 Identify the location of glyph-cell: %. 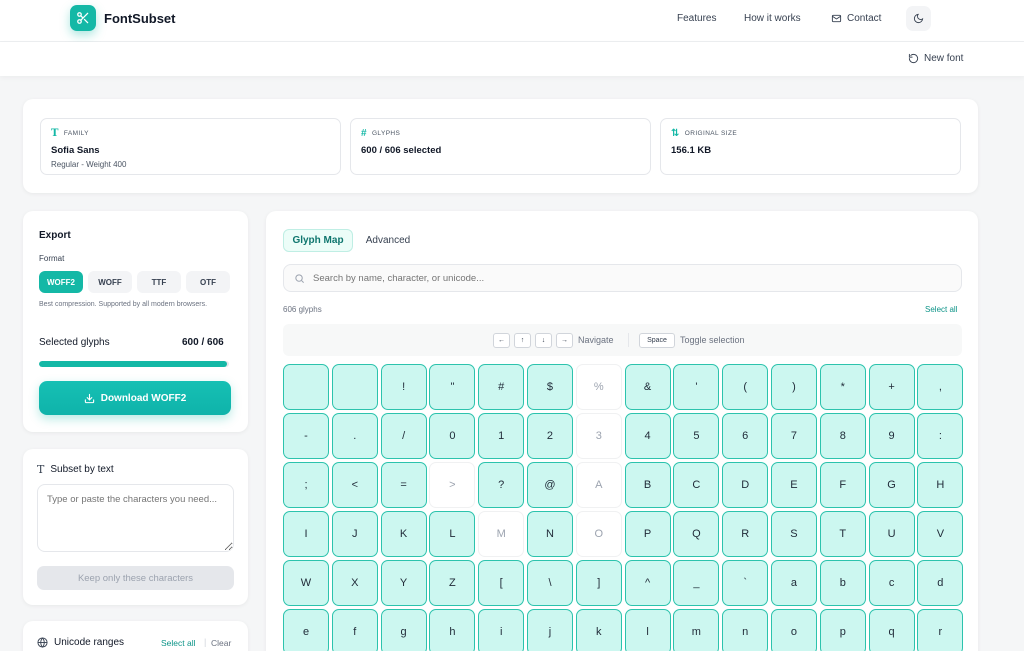
(598, 387).